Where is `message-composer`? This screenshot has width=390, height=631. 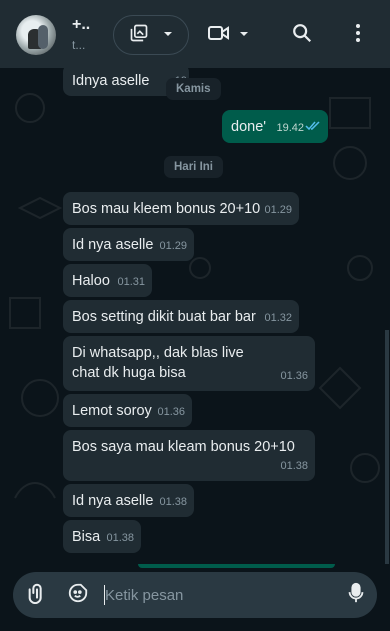
message-composer is located at coordinates (195, 595).